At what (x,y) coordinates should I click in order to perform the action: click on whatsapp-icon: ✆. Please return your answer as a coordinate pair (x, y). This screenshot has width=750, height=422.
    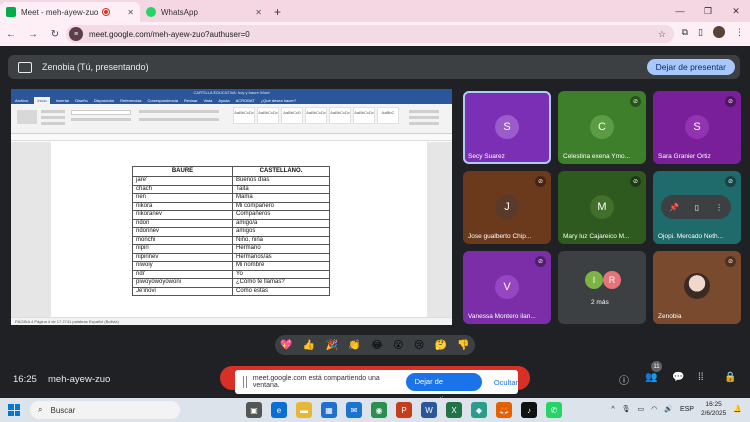
    Looking at the image, I should click on (554, 410).